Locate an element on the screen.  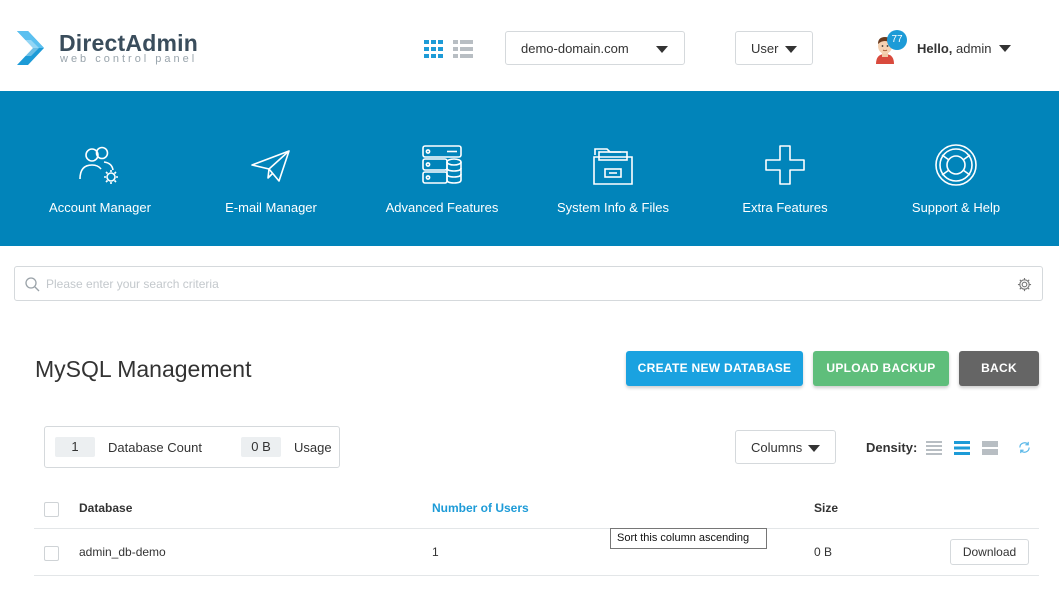
nav-system-info-files: System Info & Files is located at coordinates (613, 168).